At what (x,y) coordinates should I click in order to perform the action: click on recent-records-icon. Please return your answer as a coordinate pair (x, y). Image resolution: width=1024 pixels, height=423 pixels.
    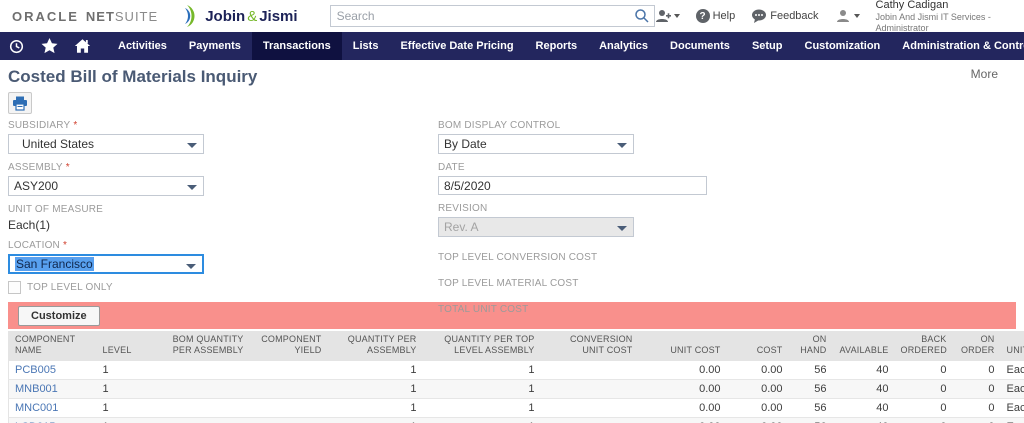
    Looking at the image, I should click on (16, 46).